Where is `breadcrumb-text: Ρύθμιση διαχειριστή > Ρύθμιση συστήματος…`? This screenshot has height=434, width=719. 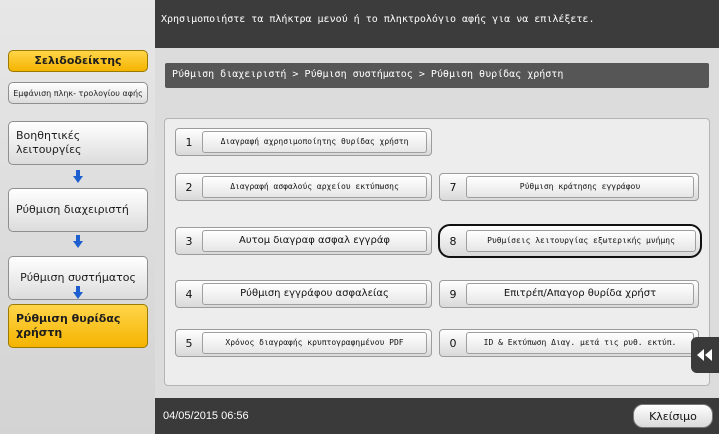
breadcrumb-text: Ρύθμιση διαχειριστή > Ρύθμιση συστήματος… is located at coordinates (368, 74).